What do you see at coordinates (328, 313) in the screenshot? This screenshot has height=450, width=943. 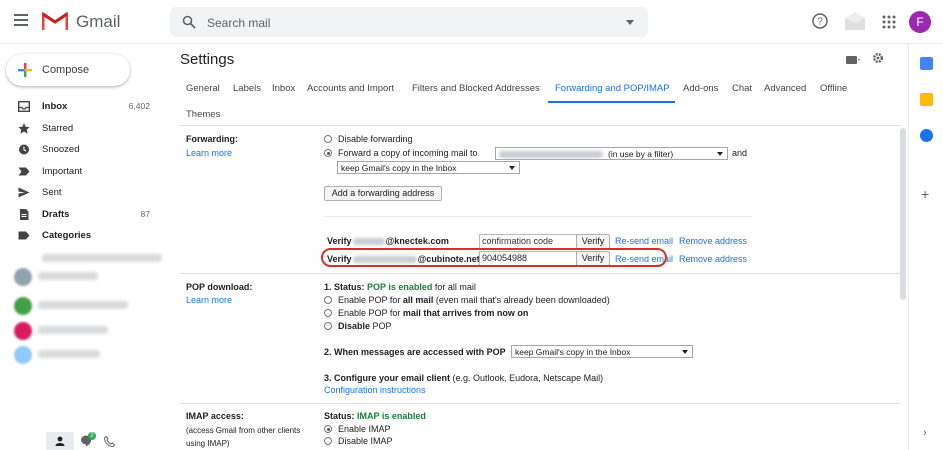 I see `pop-from-now-radio` at bounding box center [328, 313].